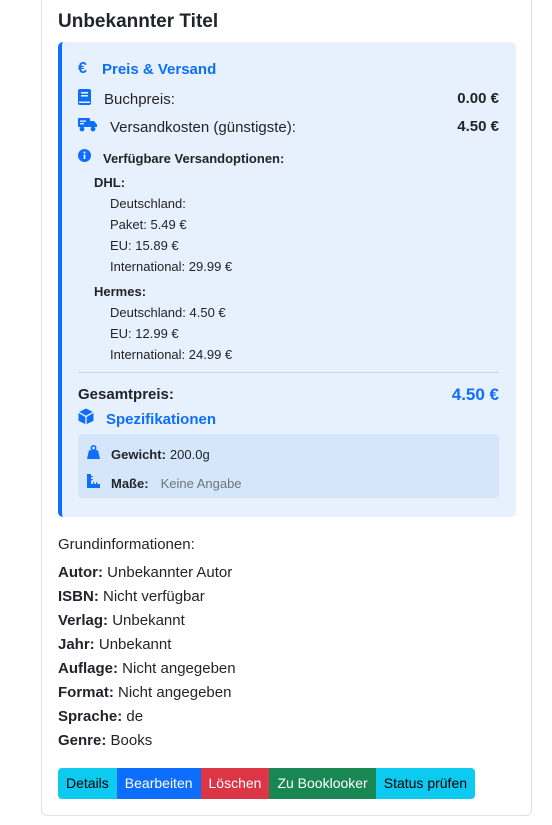 This screenshot has width=552, height=825. What do you see at coordinates (171, 354) in the screenshot?
I see `carrier-hermes-line: International: 24.99 €` at bounding box center [171, 354].